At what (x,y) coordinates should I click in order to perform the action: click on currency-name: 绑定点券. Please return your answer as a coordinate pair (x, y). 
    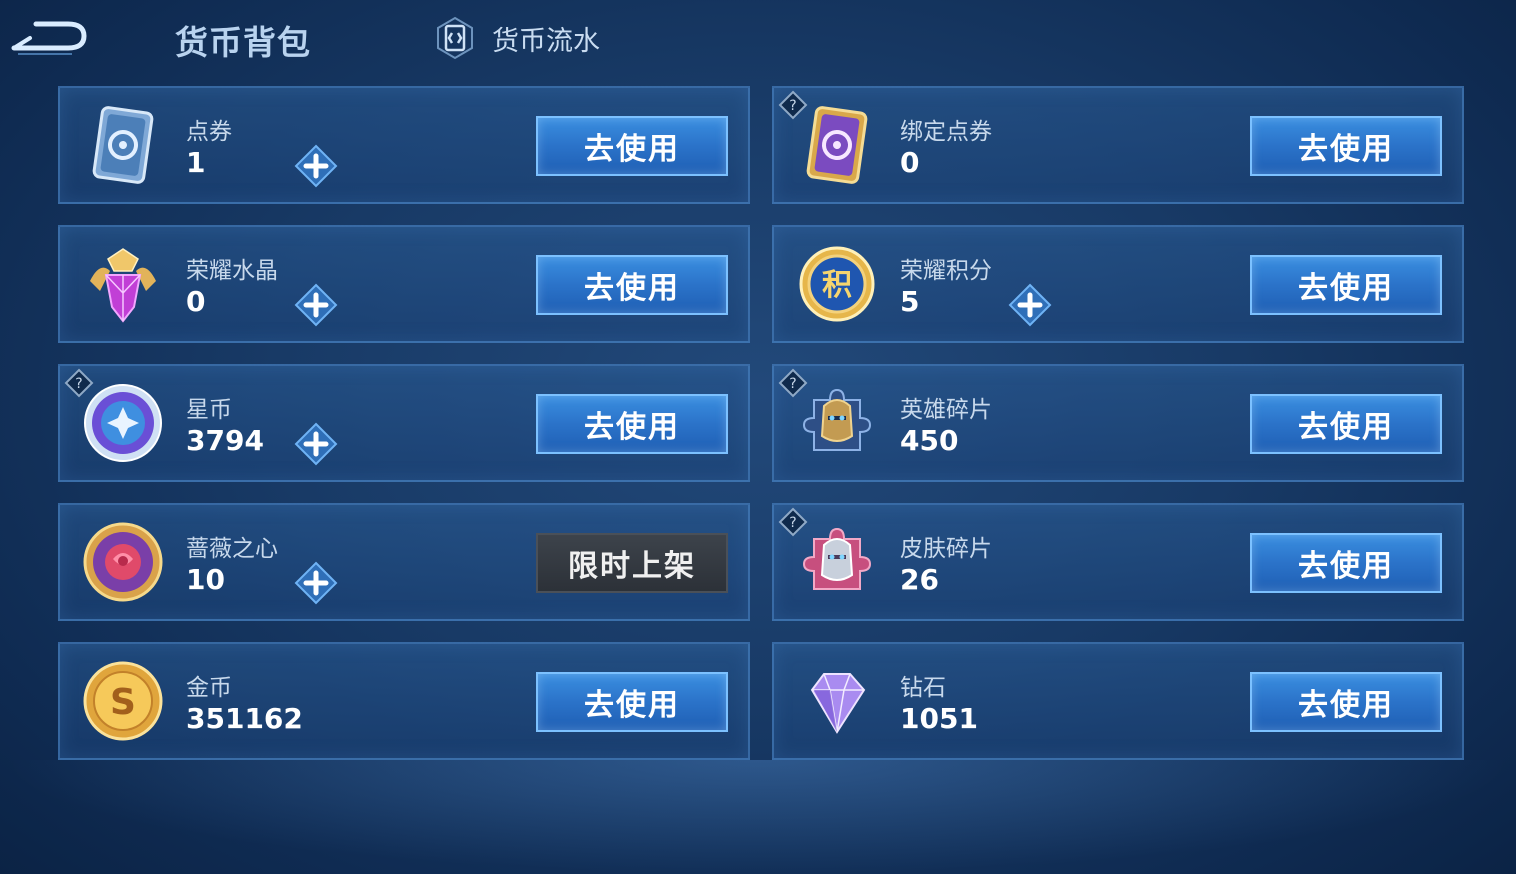
    Looking at the image, I should click on (946, 132).